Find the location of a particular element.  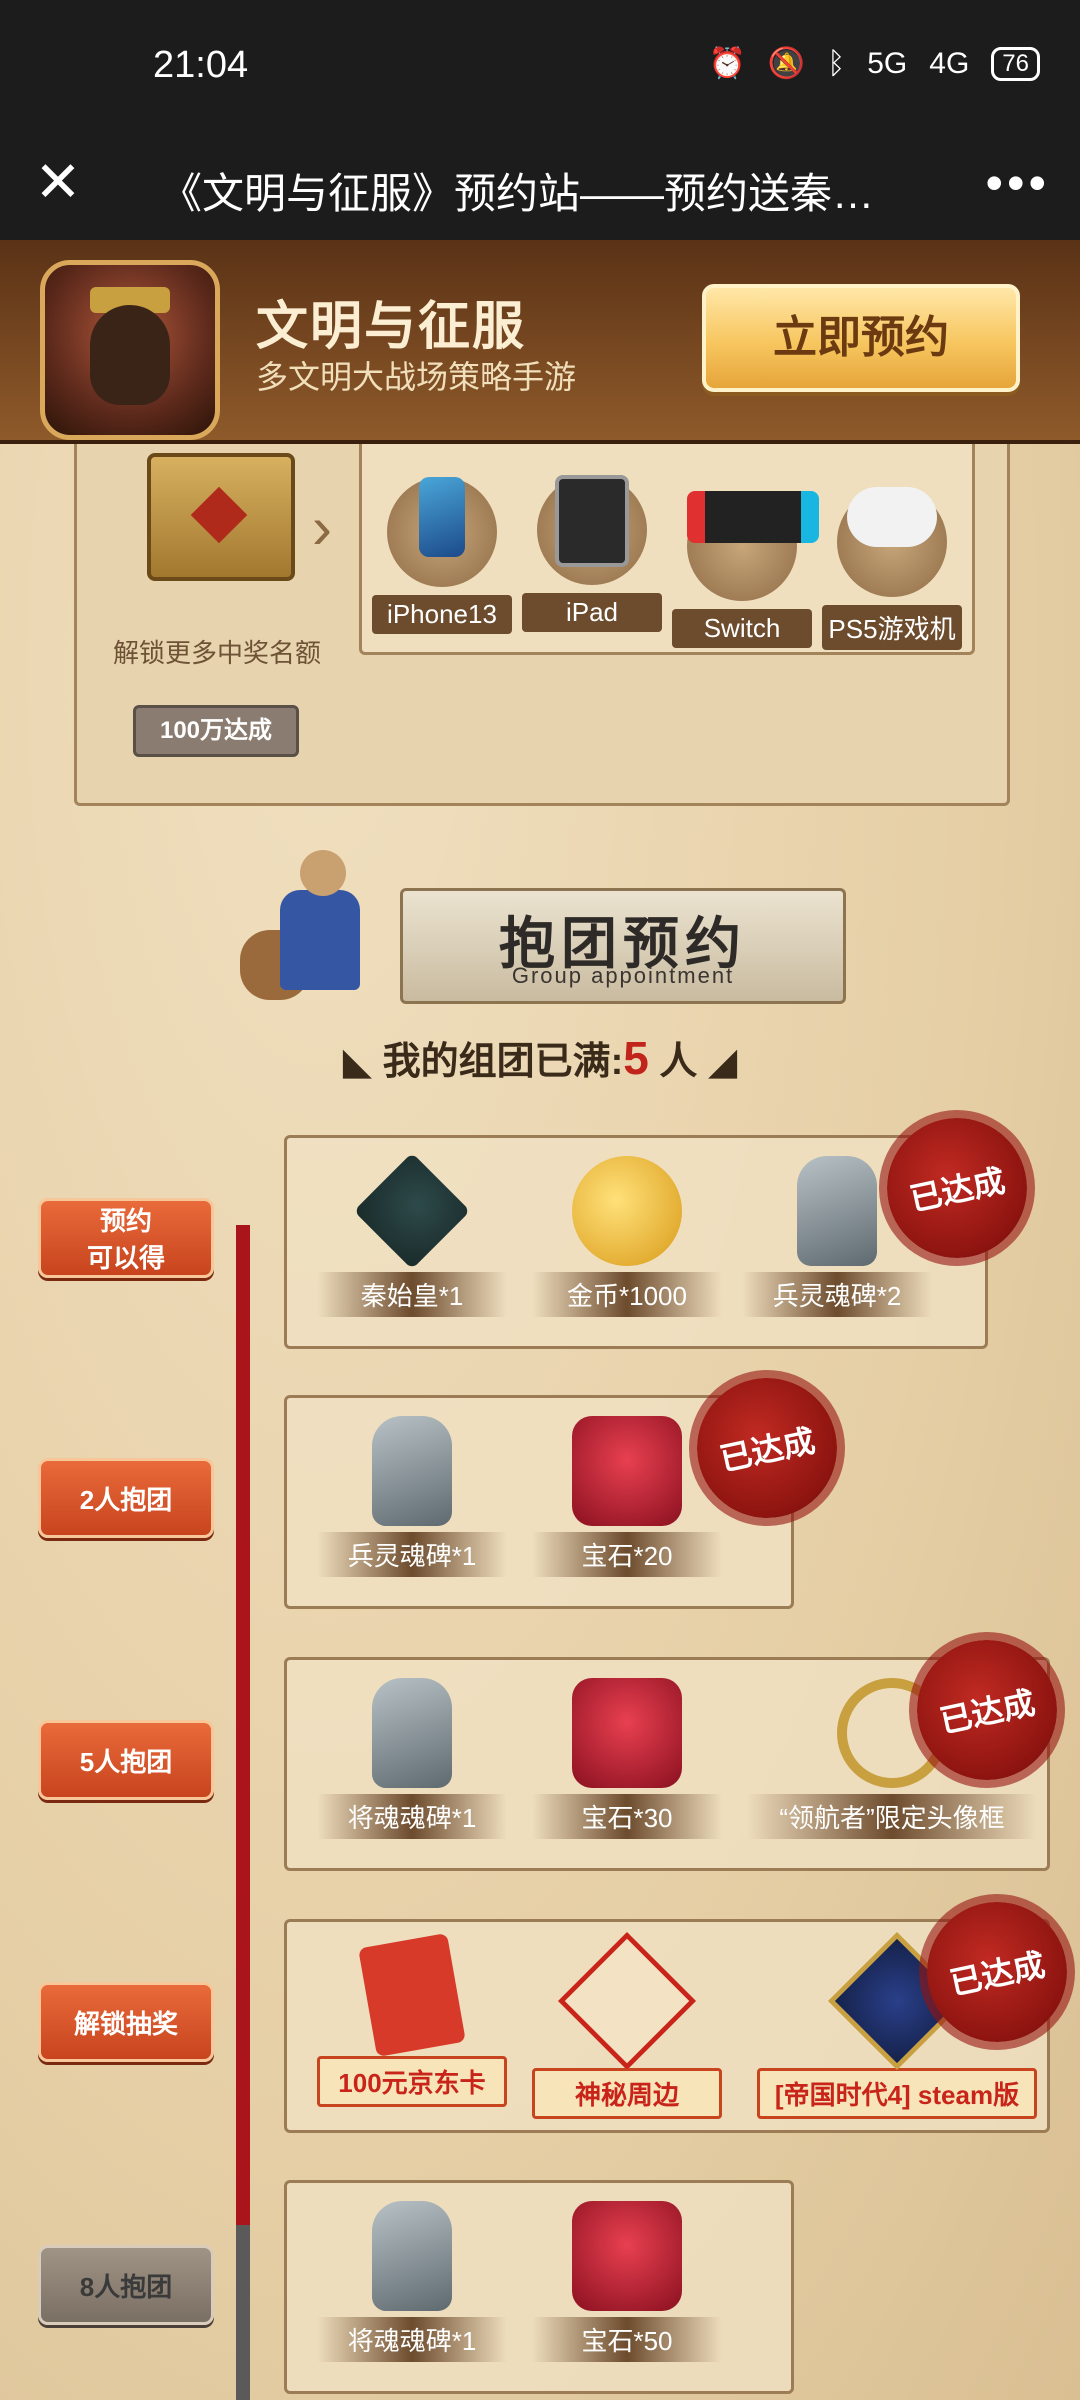

reward-item: 宝石*30 is located at coordinates (627, 1758).